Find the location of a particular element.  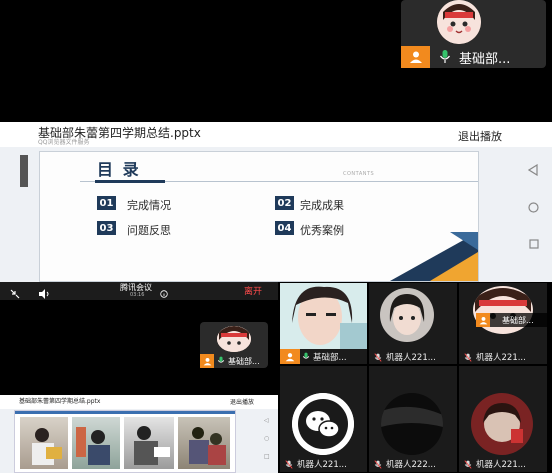

toc-number: 04 is located at coordinates (284, 228).